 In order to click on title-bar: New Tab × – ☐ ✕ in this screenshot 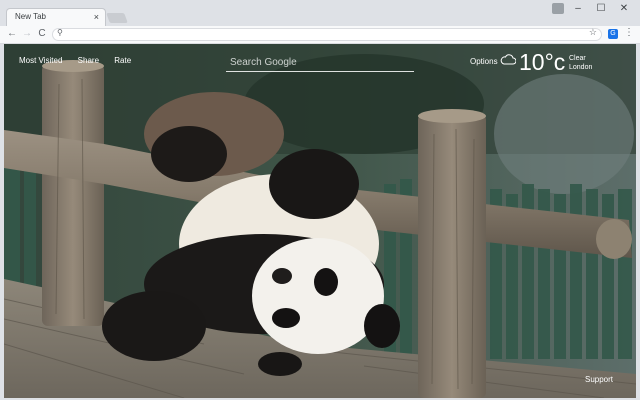, I will do `click(320, 13)`.